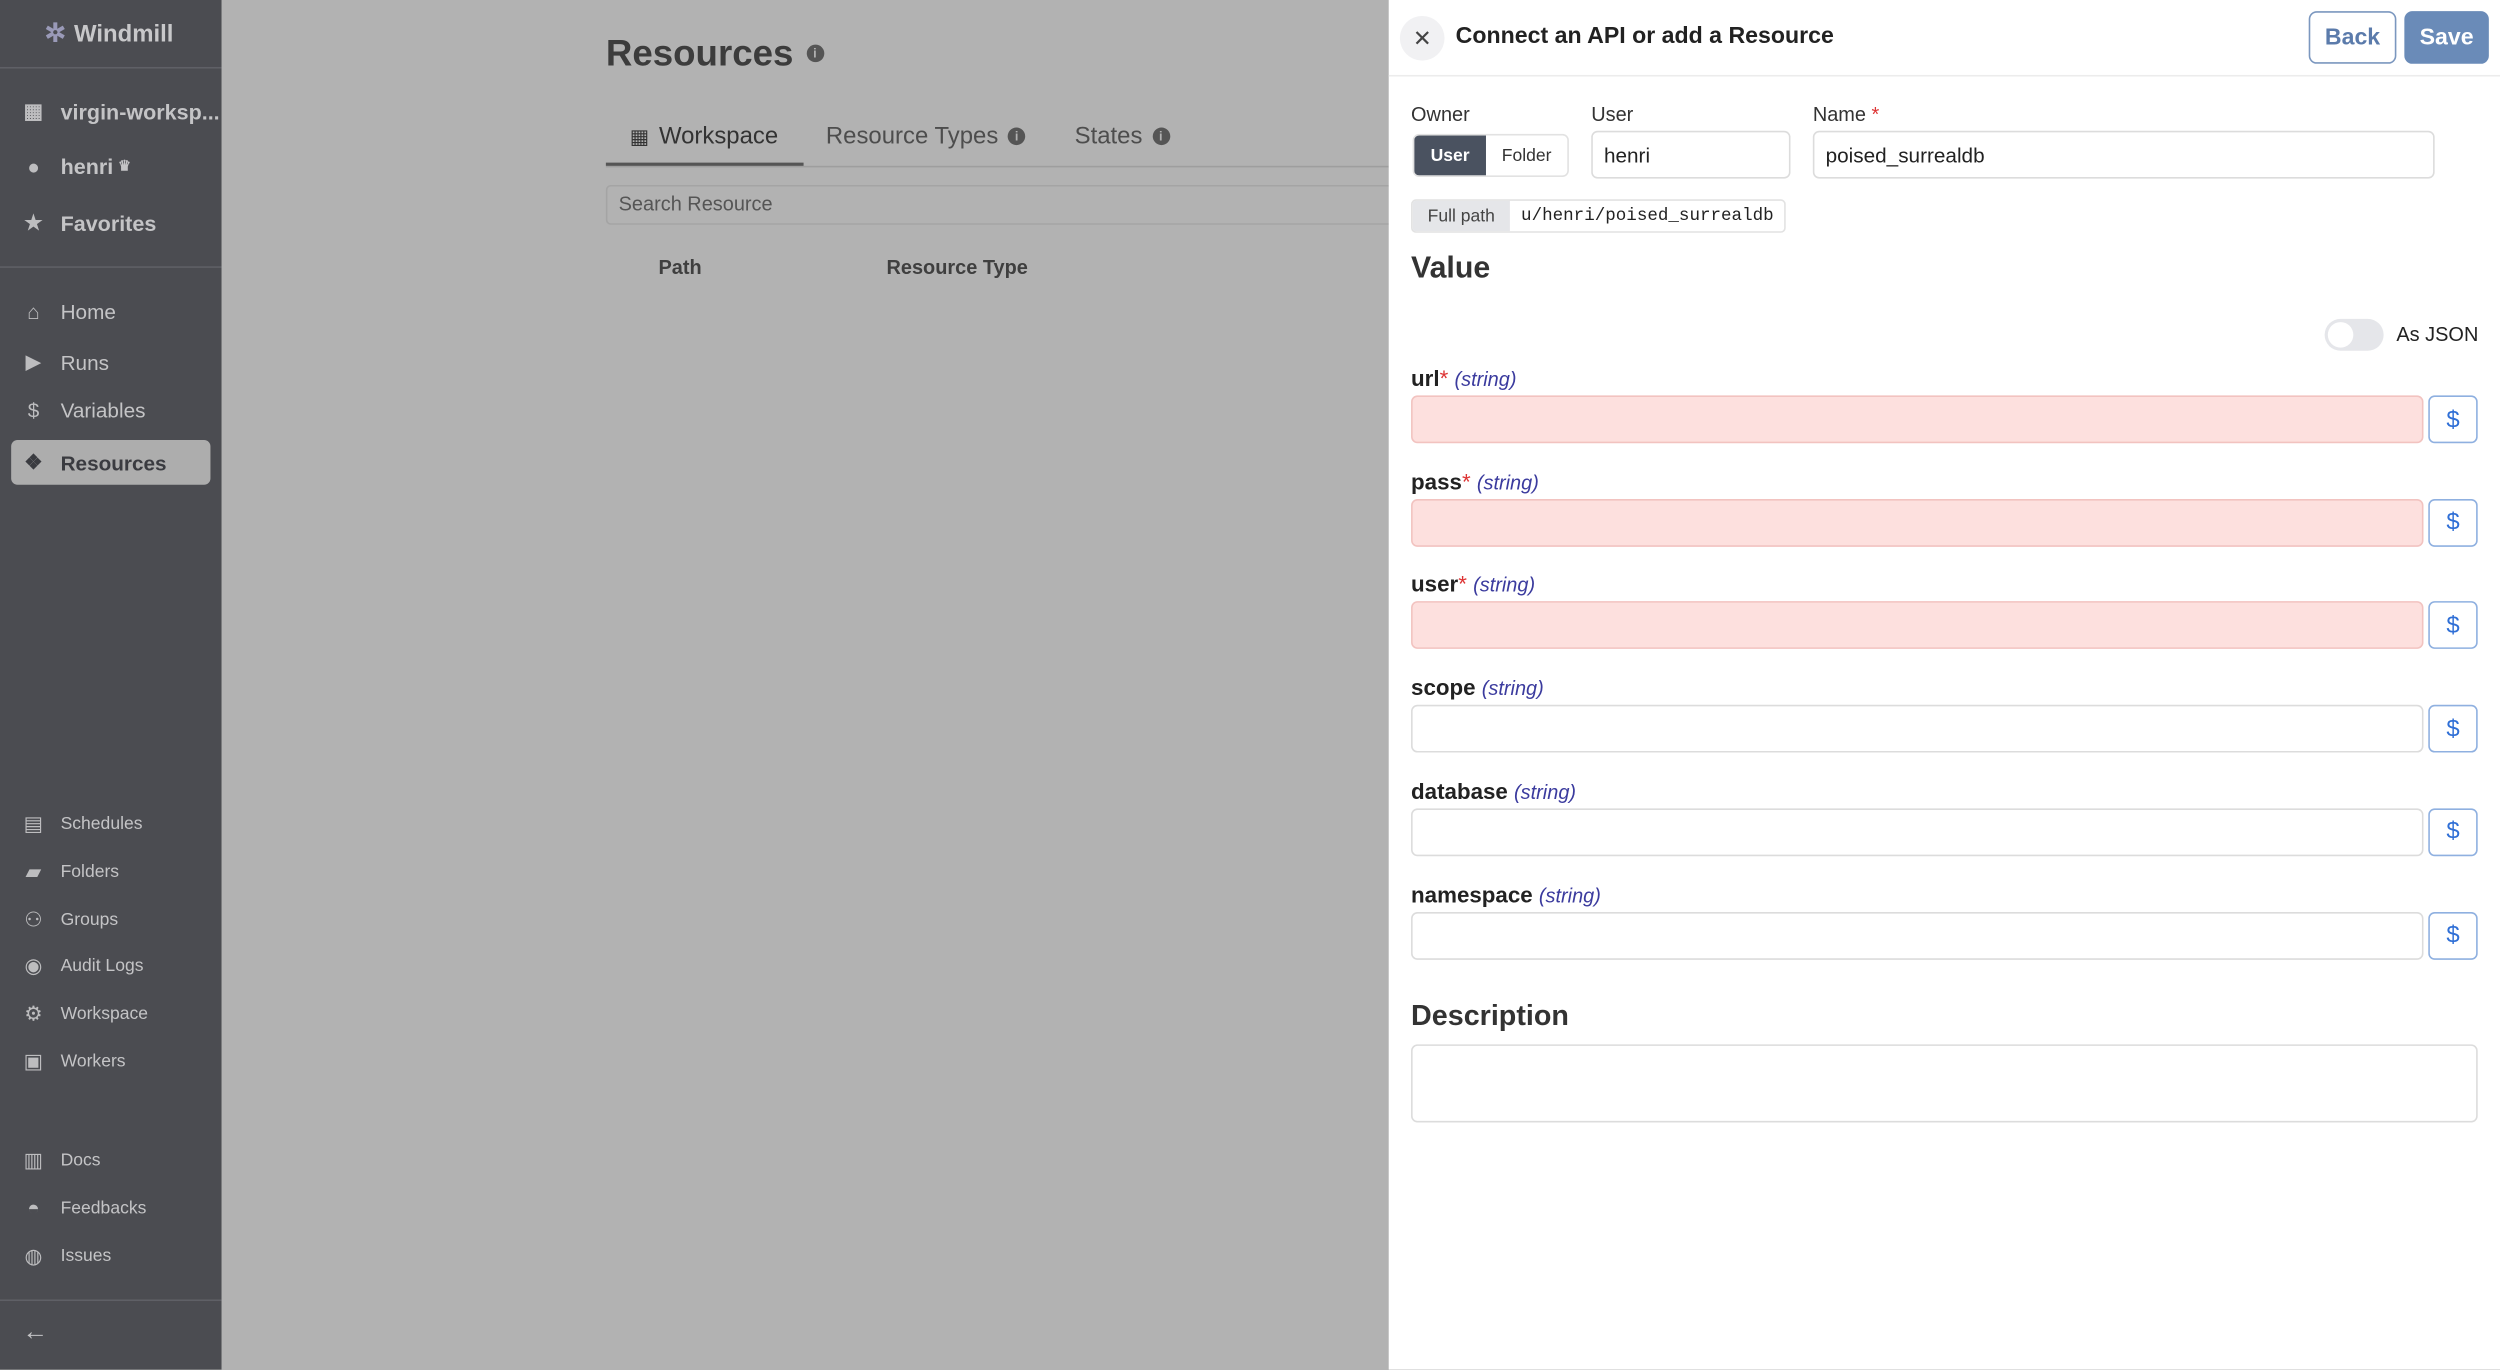  Describe the element at coordinates (1691, 154) in the screenshot. I see `user-input: henri` at that location.